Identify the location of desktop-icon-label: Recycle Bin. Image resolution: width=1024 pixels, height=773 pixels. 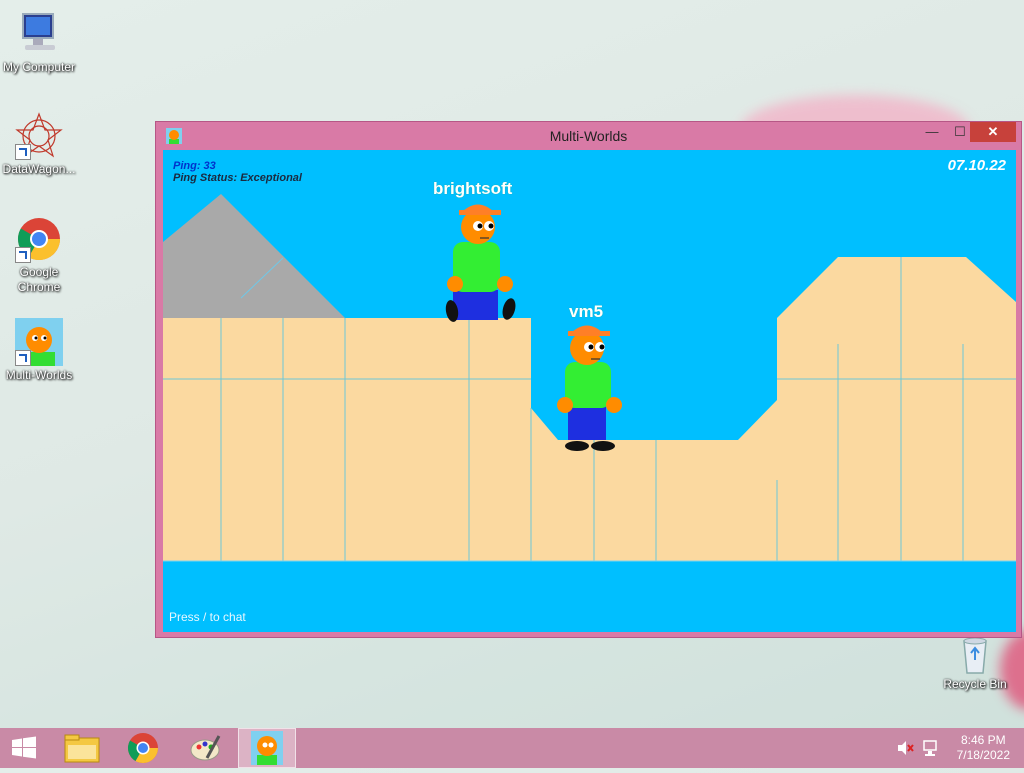
(975, 684).